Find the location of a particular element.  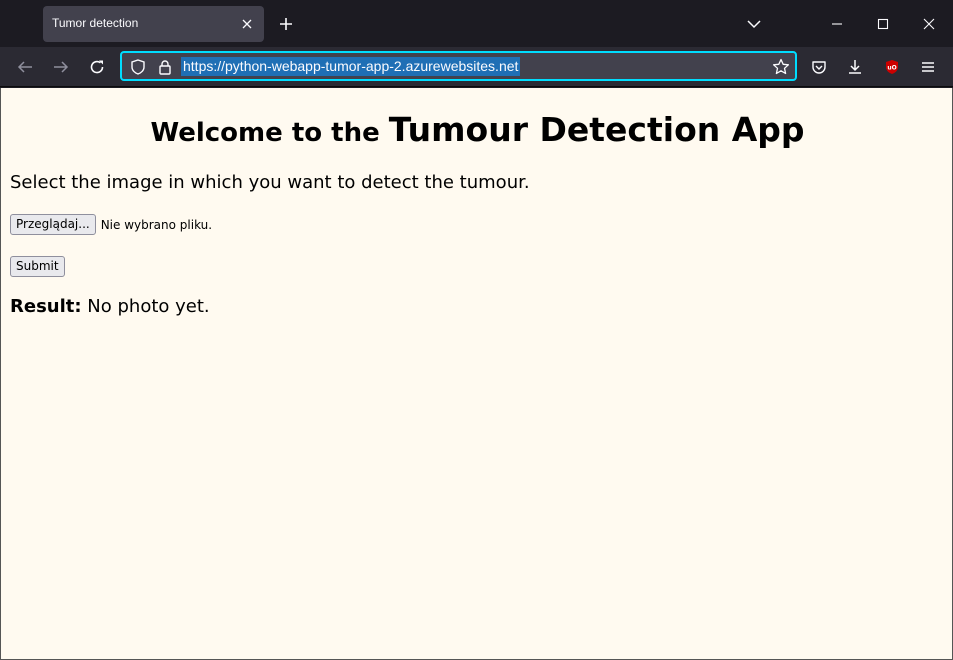

result-text: Result: No photo yet. is located at coordinates (110, 306).